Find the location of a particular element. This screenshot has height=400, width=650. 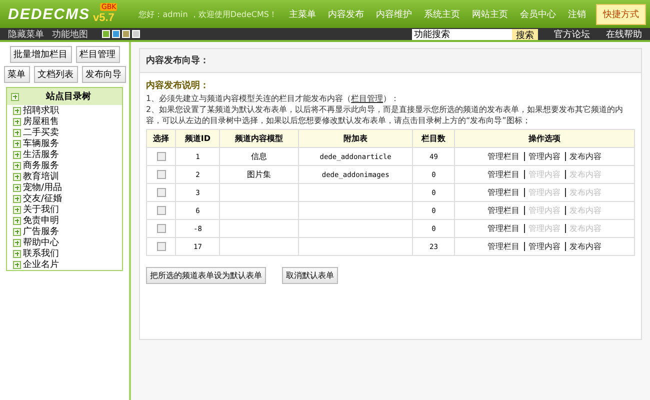

column-header: 频道内容模型 is located at coordinates (259, 139).